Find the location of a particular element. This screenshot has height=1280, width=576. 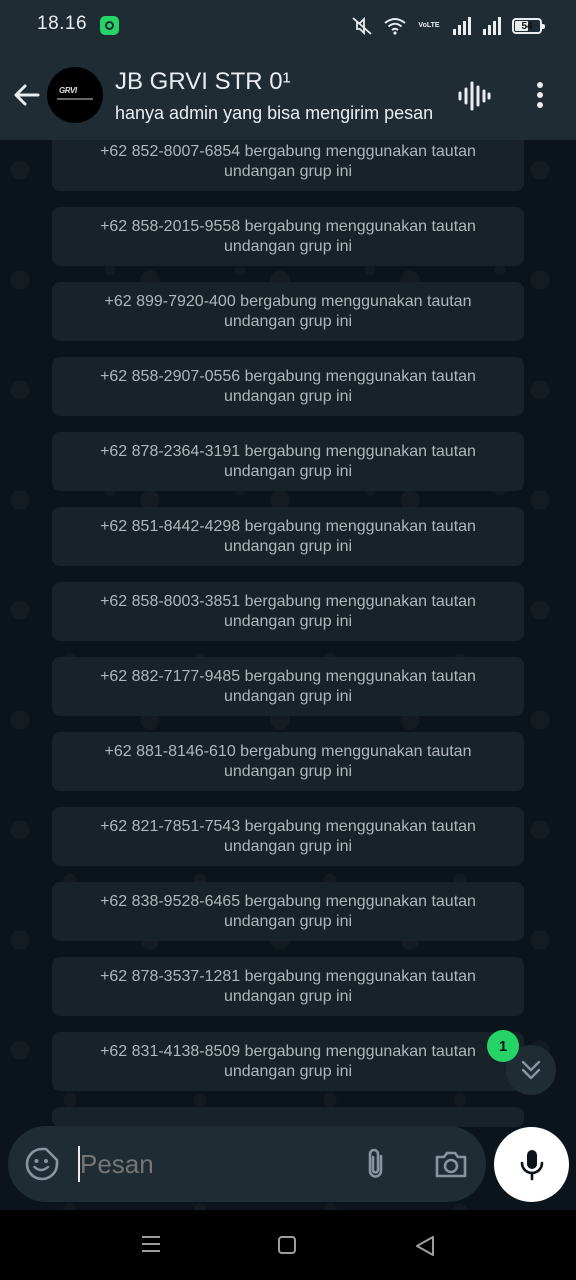

status-time: 18.16 is located at coordinates (62, 23).